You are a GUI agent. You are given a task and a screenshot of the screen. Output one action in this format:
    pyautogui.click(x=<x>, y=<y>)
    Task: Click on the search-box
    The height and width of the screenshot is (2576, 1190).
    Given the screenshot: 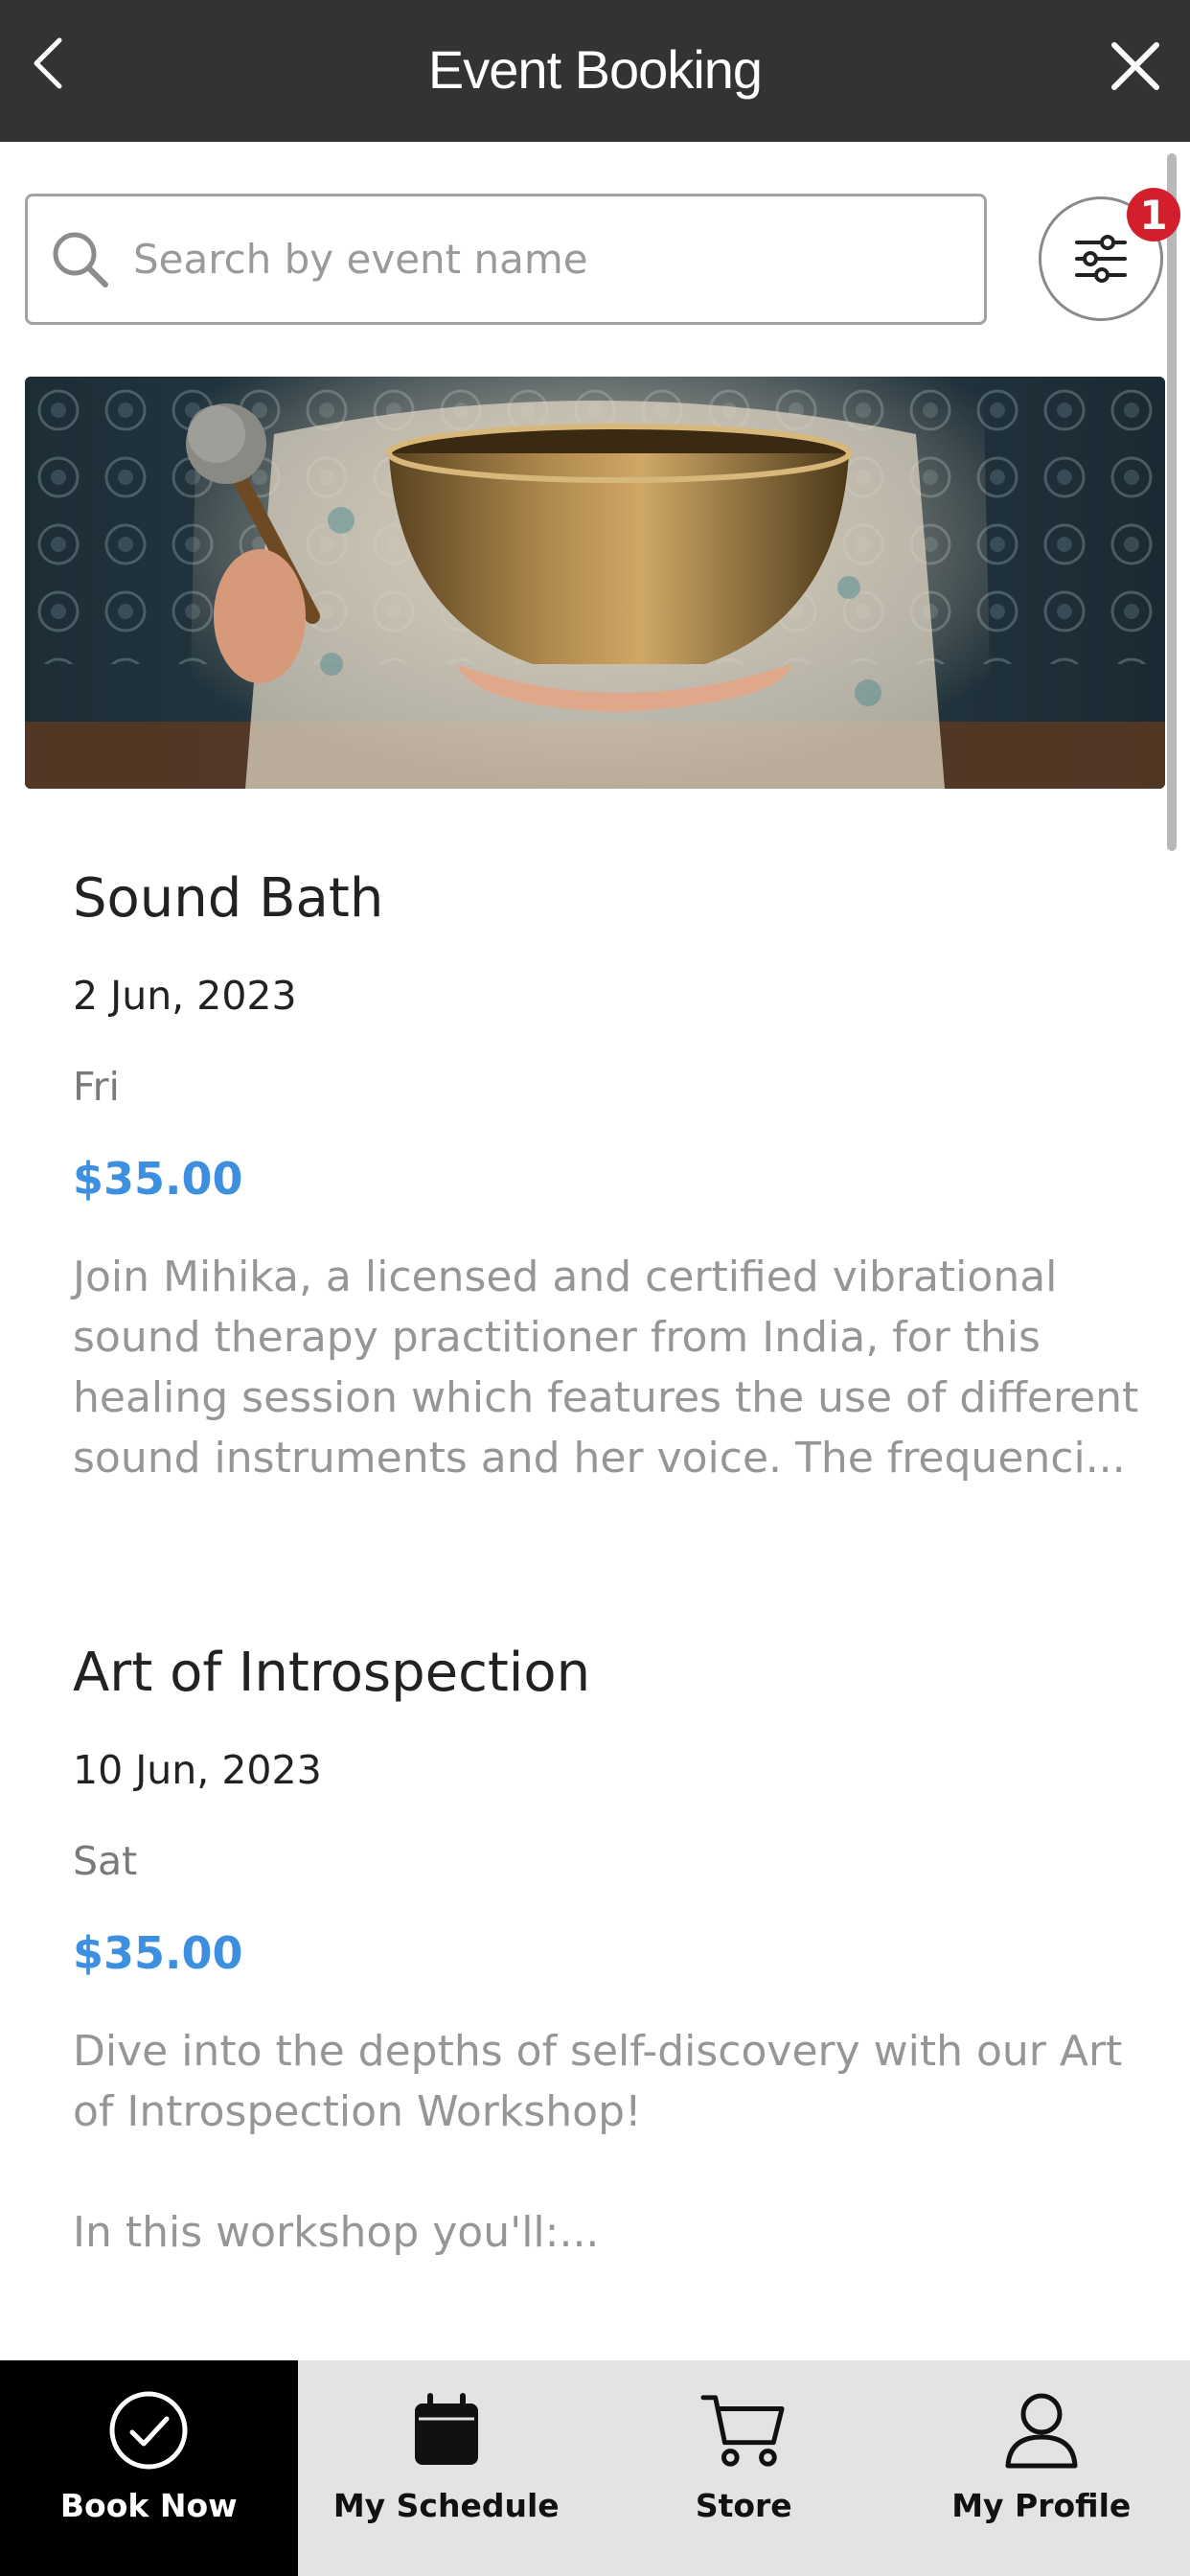 What is the action you would take?
    pyautogui.click(x=506, y=259)
    